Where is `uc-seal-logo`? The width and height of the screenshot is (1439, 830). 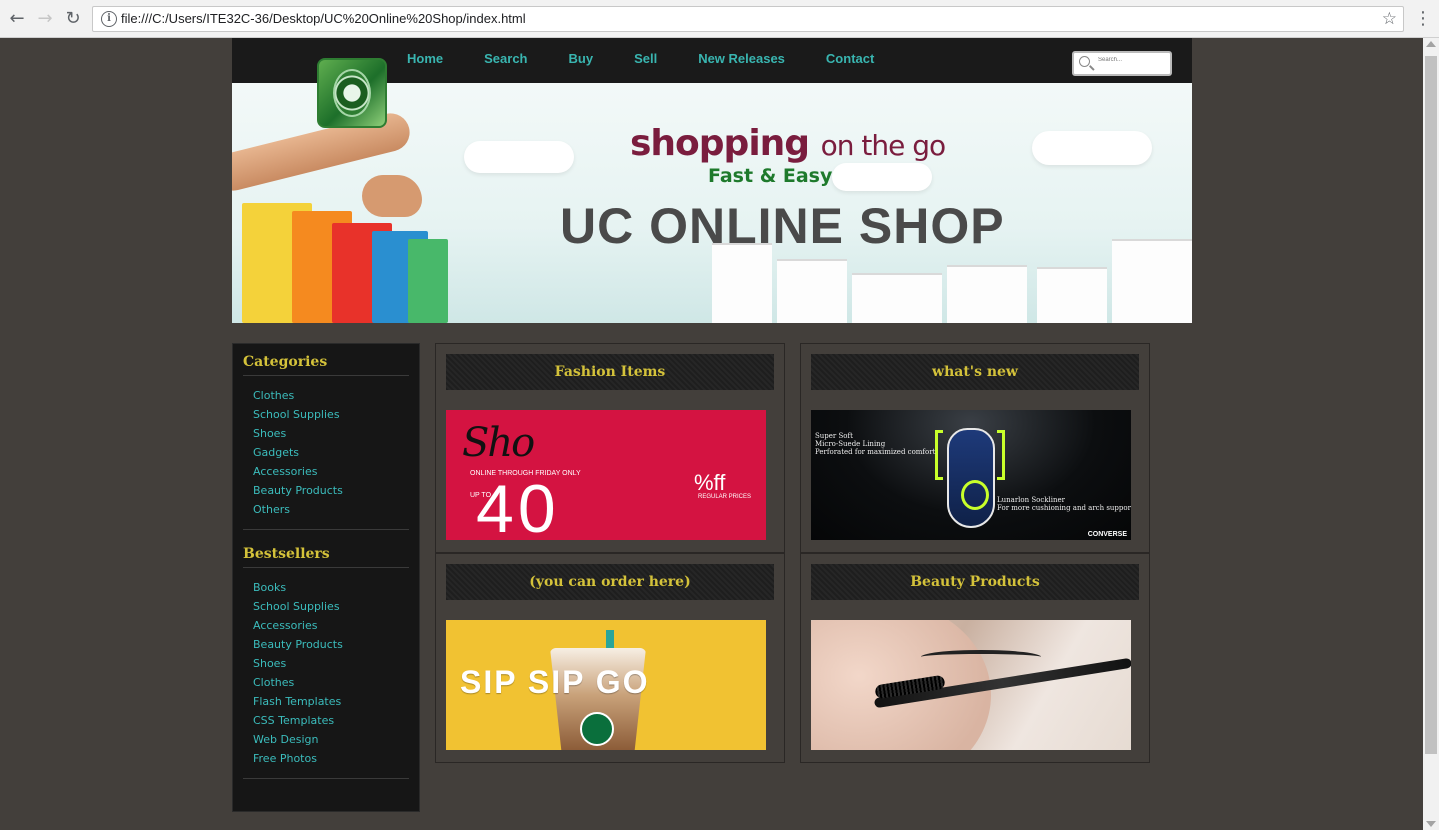
uc-seal-logo is located at coordinates (352, 93).